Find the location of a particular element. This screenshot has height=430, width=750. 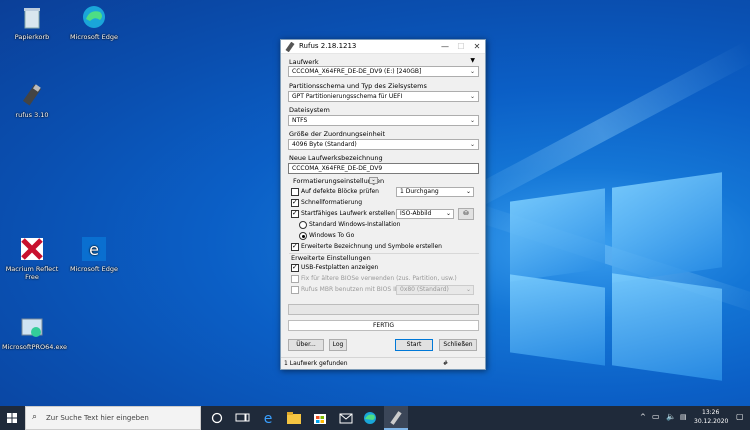

taskbar-store is located at coordinates (320, 418).